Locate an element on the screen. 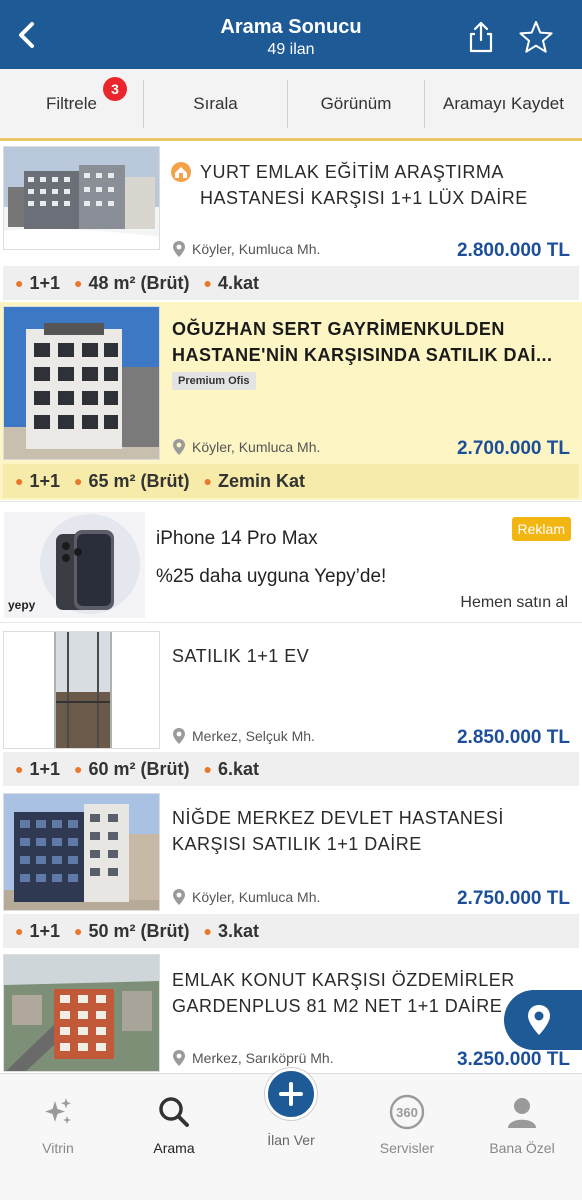 The width and height of the screenshot is (582, 1200). ad-label-badge: Reklam is located at coordinates (541, 529).